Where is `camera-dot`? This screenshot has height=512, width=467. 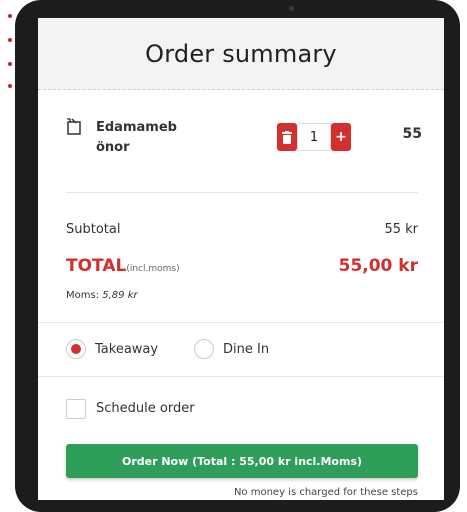
camera-dot is located at coordinates (291, 8).